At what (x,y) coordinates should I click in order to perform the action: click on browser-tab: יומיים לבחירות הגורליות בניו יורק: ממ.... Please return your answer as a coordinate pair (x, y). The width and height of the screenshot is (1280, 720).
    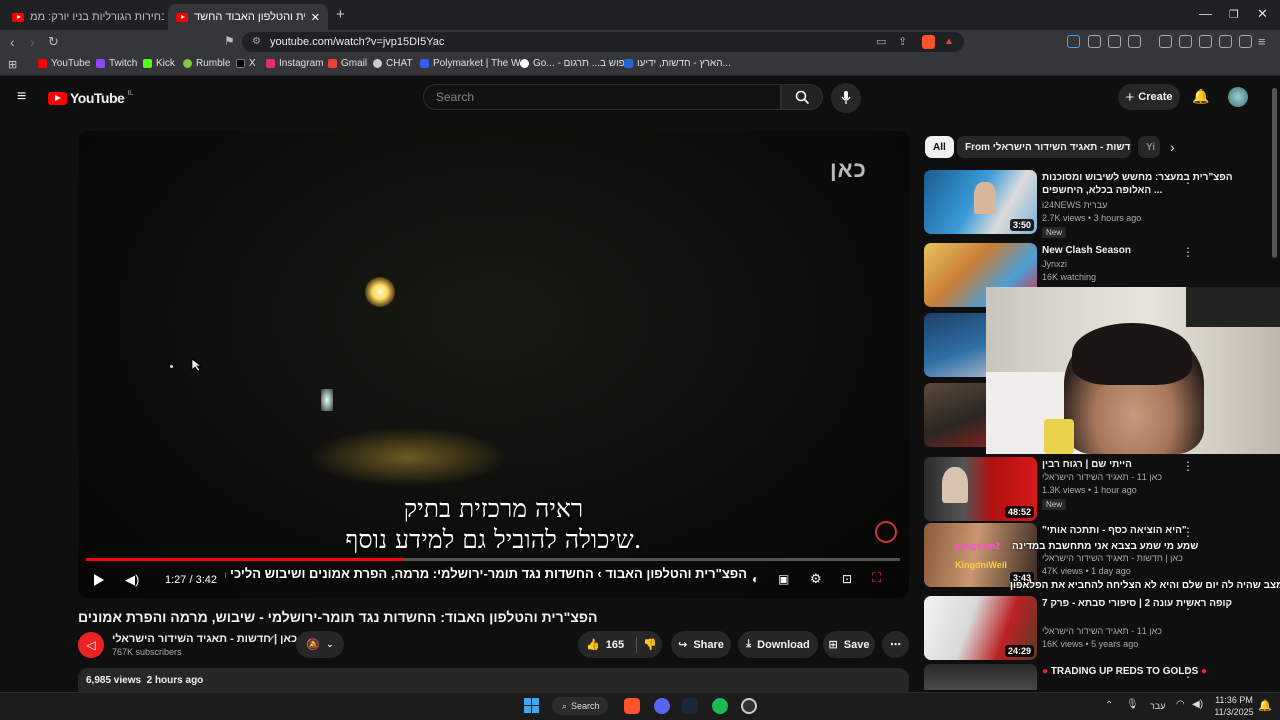
    Looking at the image, I should click on (84, 17).